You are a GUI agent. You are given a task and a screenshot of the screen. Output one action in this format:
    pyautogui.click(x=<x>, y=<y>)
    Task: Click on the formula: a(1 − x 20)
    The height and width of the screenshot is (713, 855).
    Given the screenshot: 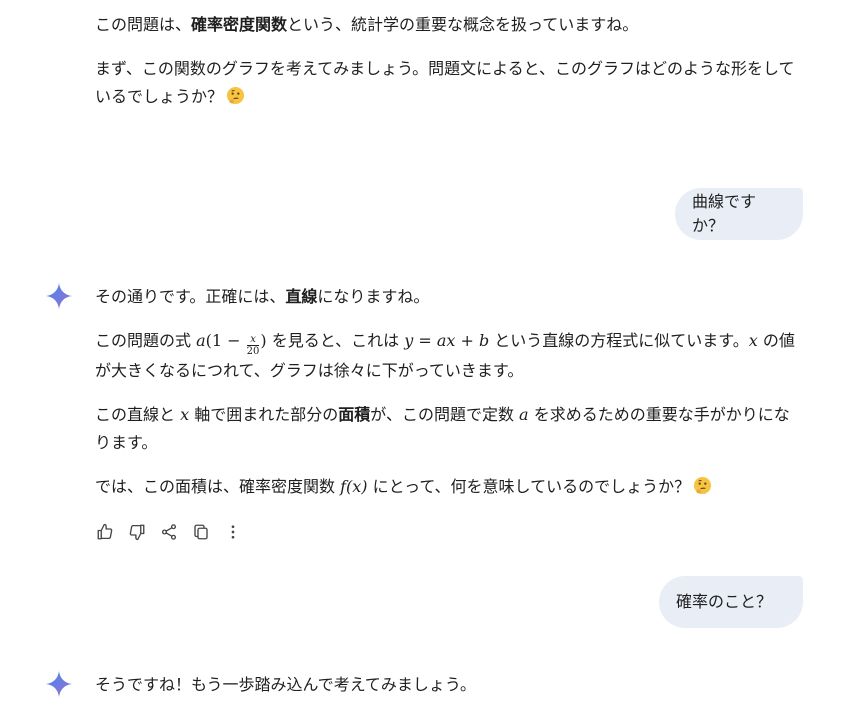 What is the action you would take?
    pyautogui.click(x=231, y=344)
    